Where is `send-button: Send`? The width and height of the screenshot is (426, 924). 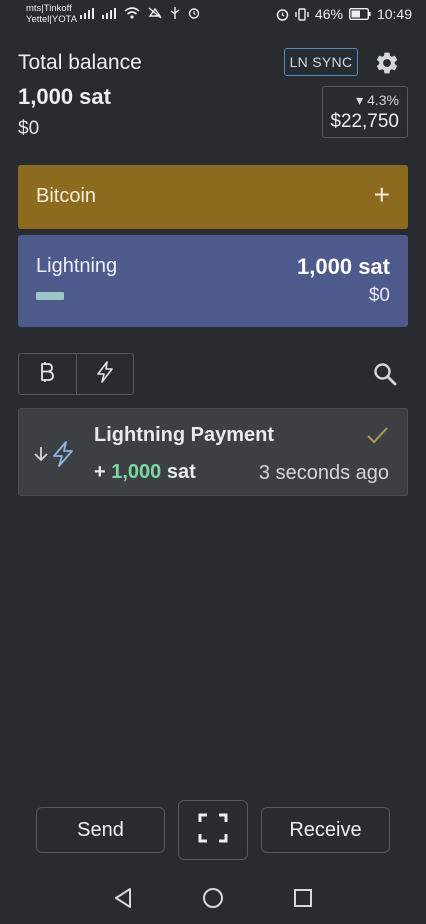
send-button: Send is located at coordinates (100, 830).